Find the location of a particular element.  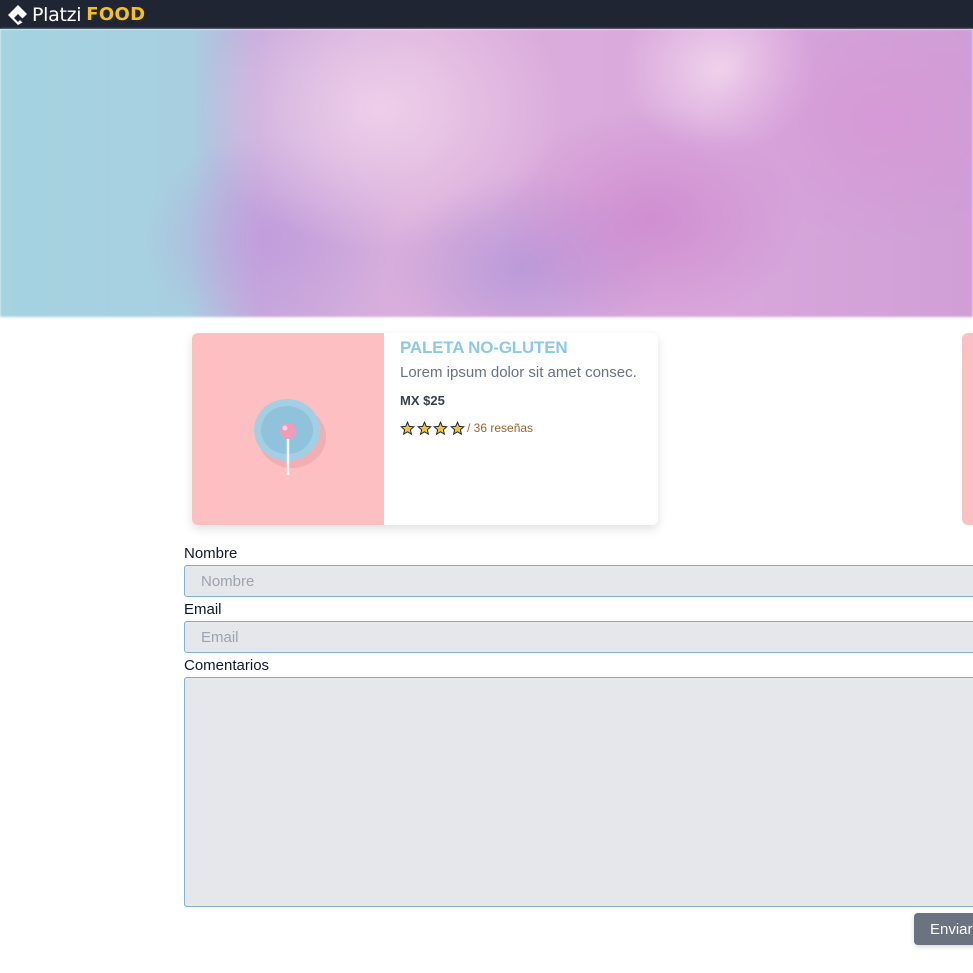

email-label: Email is located at coordinates (203, 609).